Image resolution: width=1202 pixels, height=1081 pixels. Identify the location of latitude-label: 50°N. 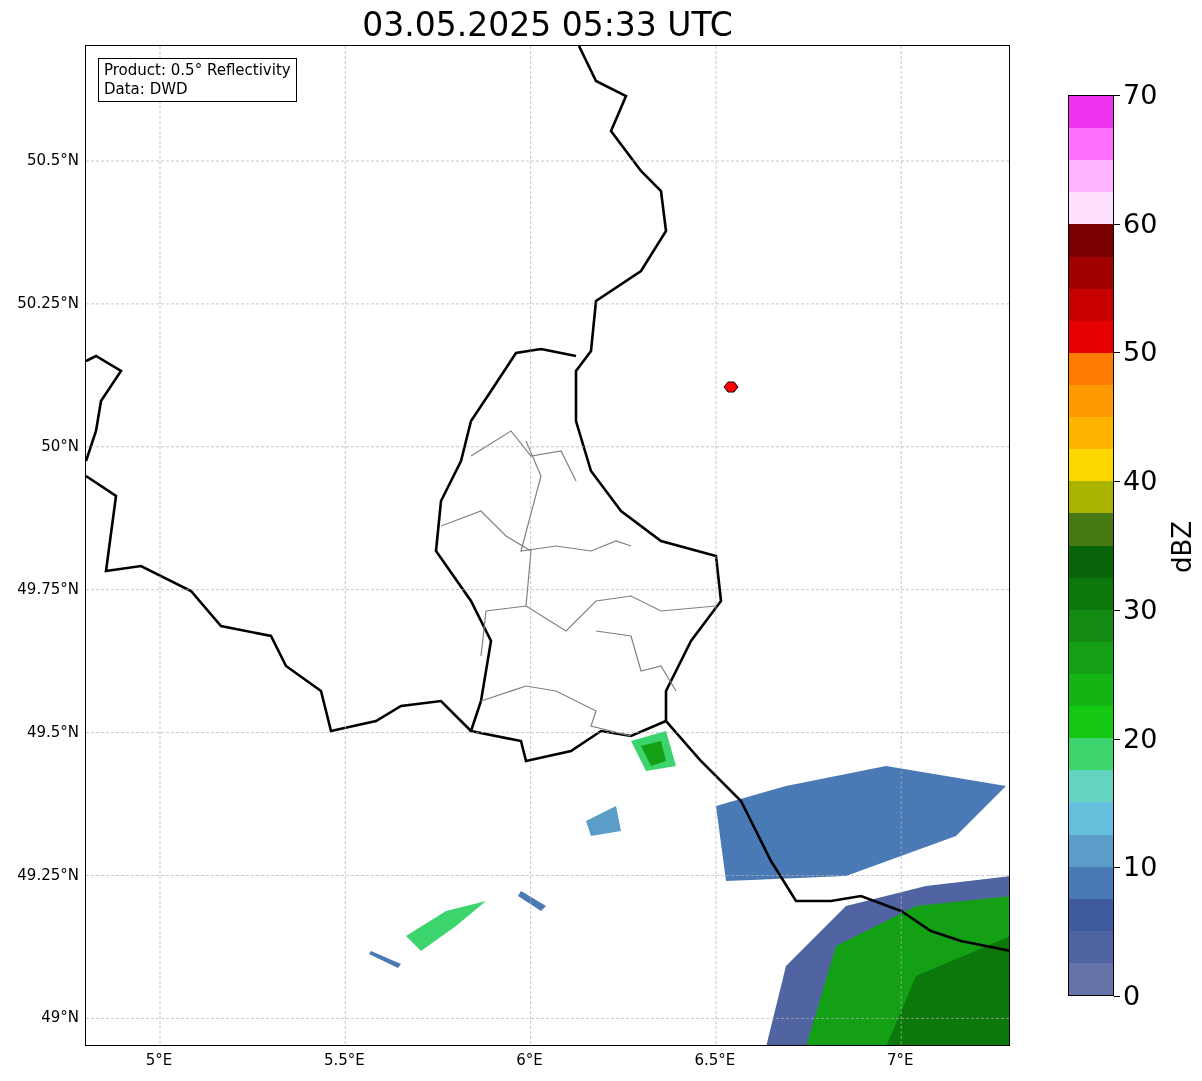
(60, 445).